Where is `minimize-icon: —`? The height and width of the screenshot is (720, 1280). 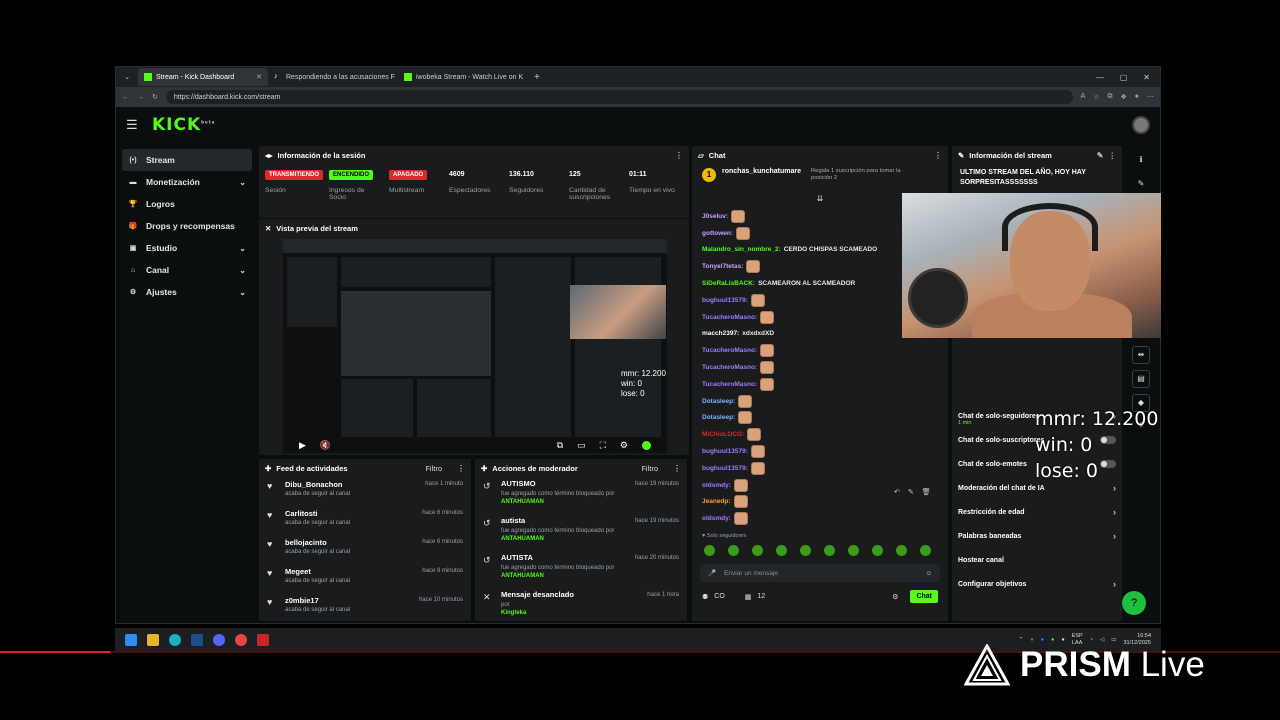 minimize-icon: — is located at coordinates (1100, 77).